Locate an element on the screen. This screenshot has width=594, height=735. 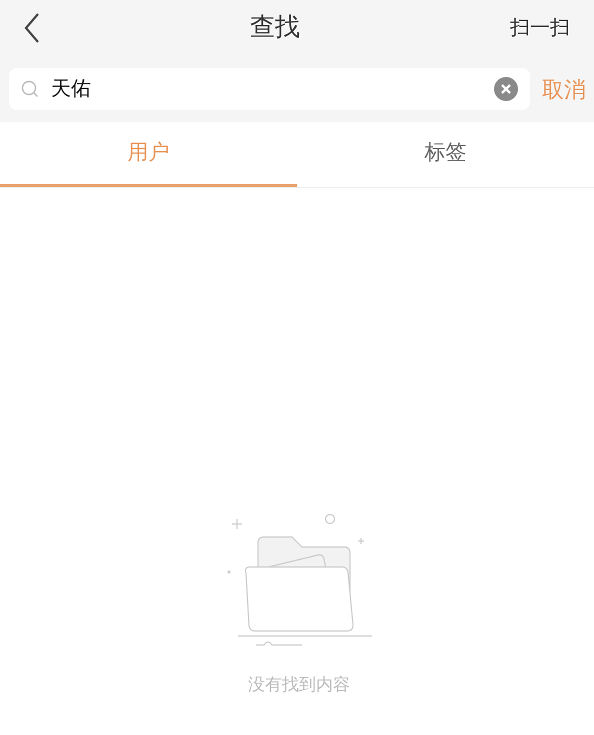
search-field: 天佑 is located at coordinates (269, 89).